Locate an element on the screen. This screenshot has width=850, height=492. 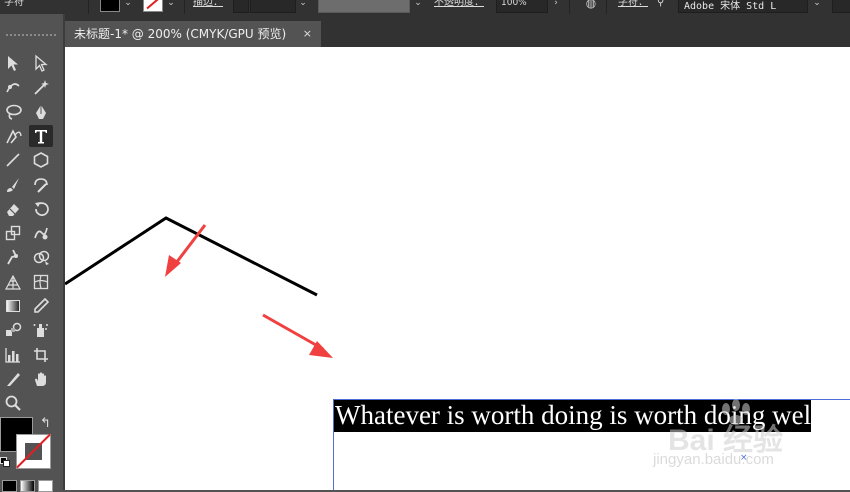
hand-icon is located at coordinates (40, 379).